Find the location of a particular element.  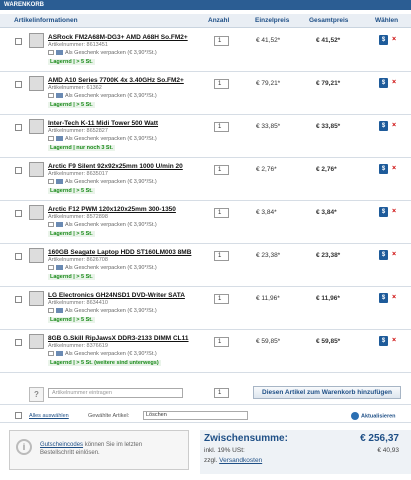

total-price: € 59,85* is located at coordinates (328, 341).